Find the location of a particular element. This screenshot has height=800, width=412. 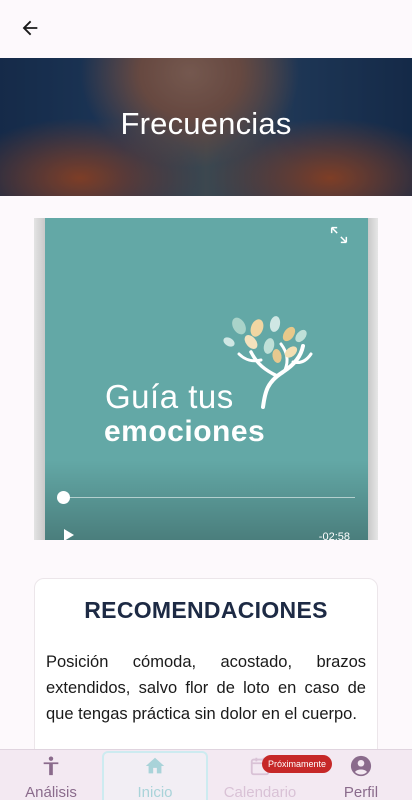

coming-soon-badge: Próximamente is located at coordinates (297, 764).